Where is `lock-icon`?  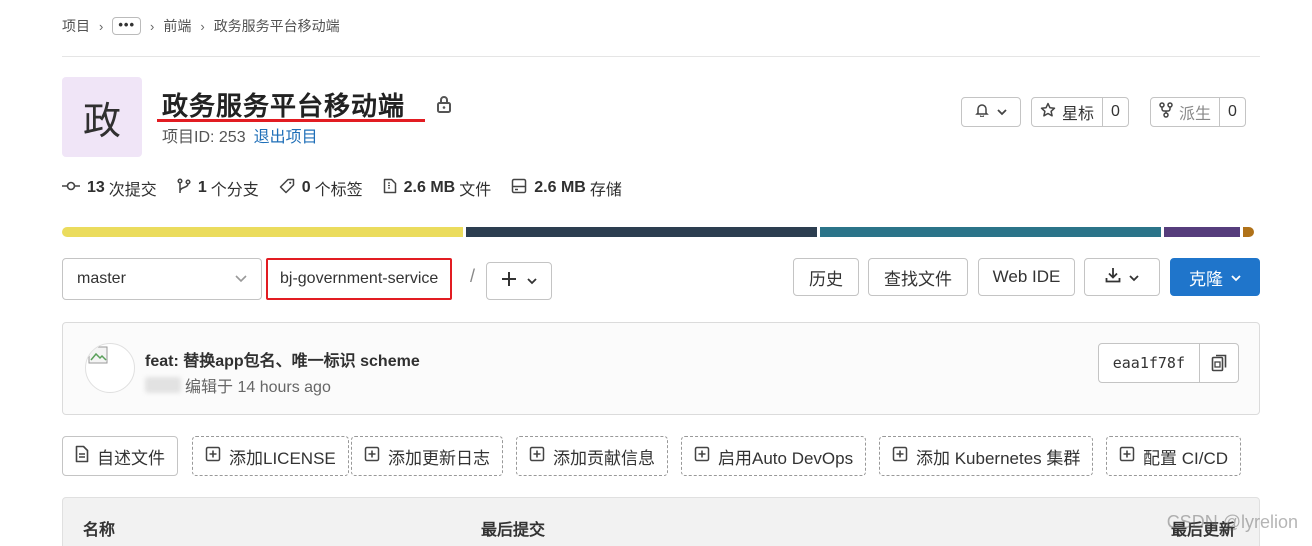
lock-icon is located at coordinates (444, 106).